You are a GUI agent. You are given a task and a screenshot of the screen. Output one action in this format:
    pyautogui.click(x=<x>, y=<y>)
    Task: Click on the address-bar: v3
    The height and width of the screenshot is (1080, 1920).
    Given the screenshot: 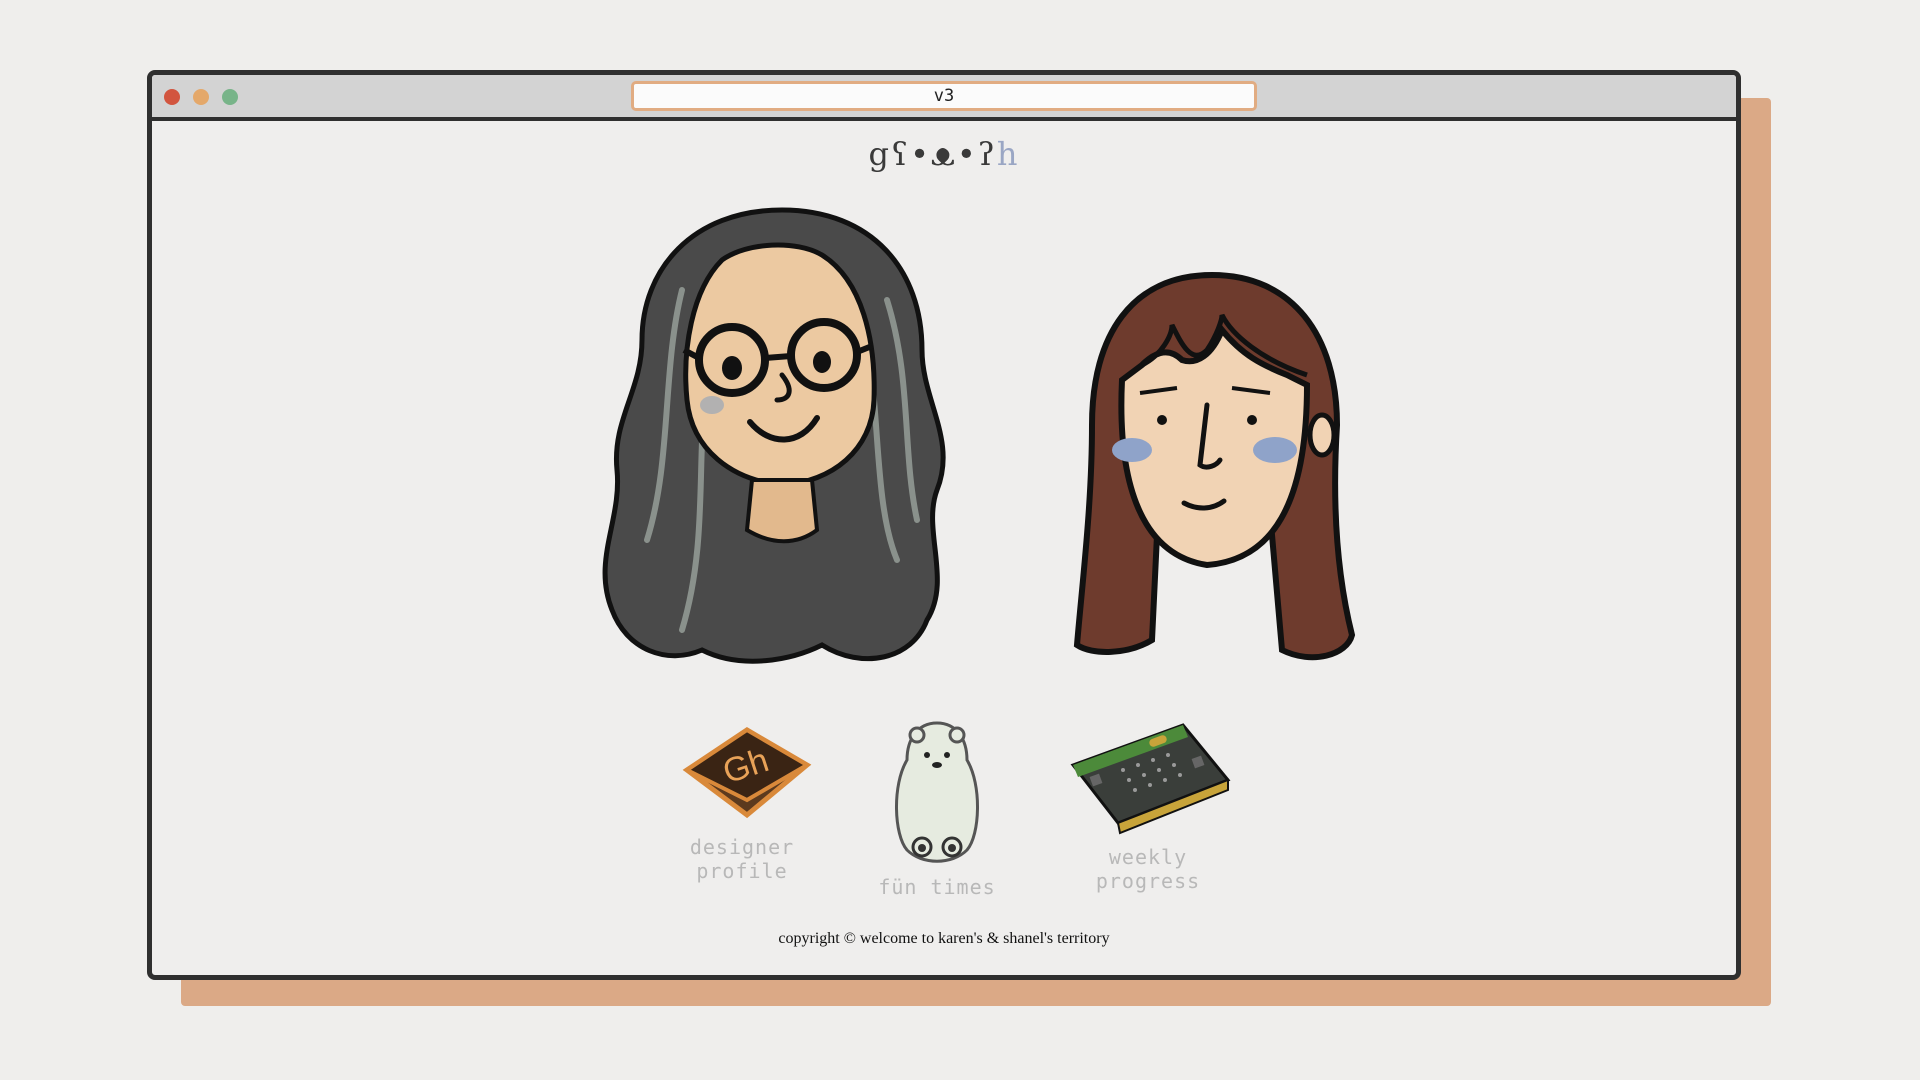 What is the action you would take?
    pyautogui.click(x=944, y=96)
    